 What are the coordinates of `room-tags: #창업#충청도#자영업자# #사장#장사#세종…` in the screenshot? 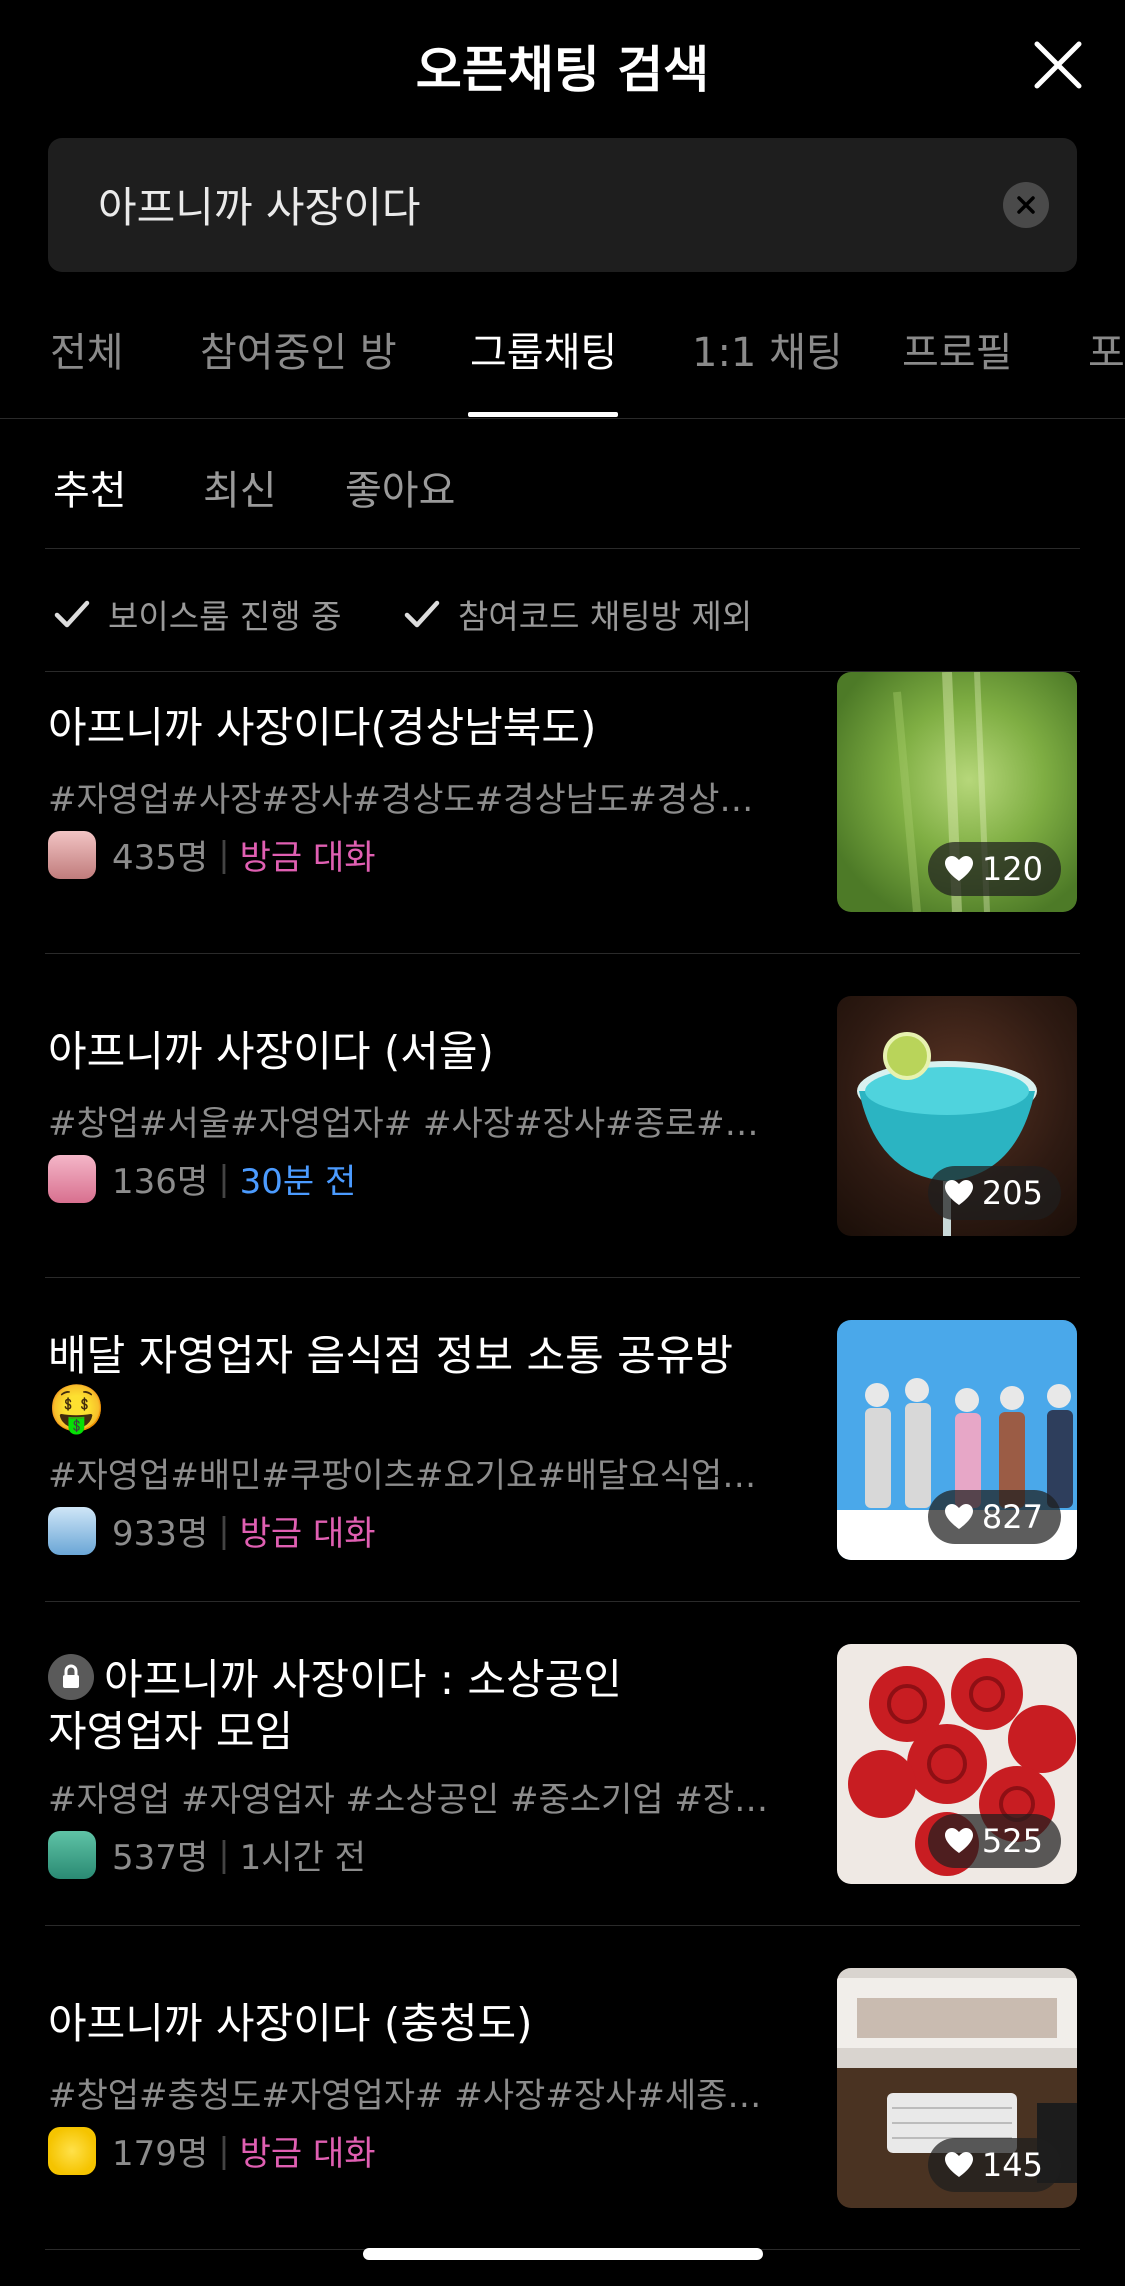 It's located at (405, 2096).